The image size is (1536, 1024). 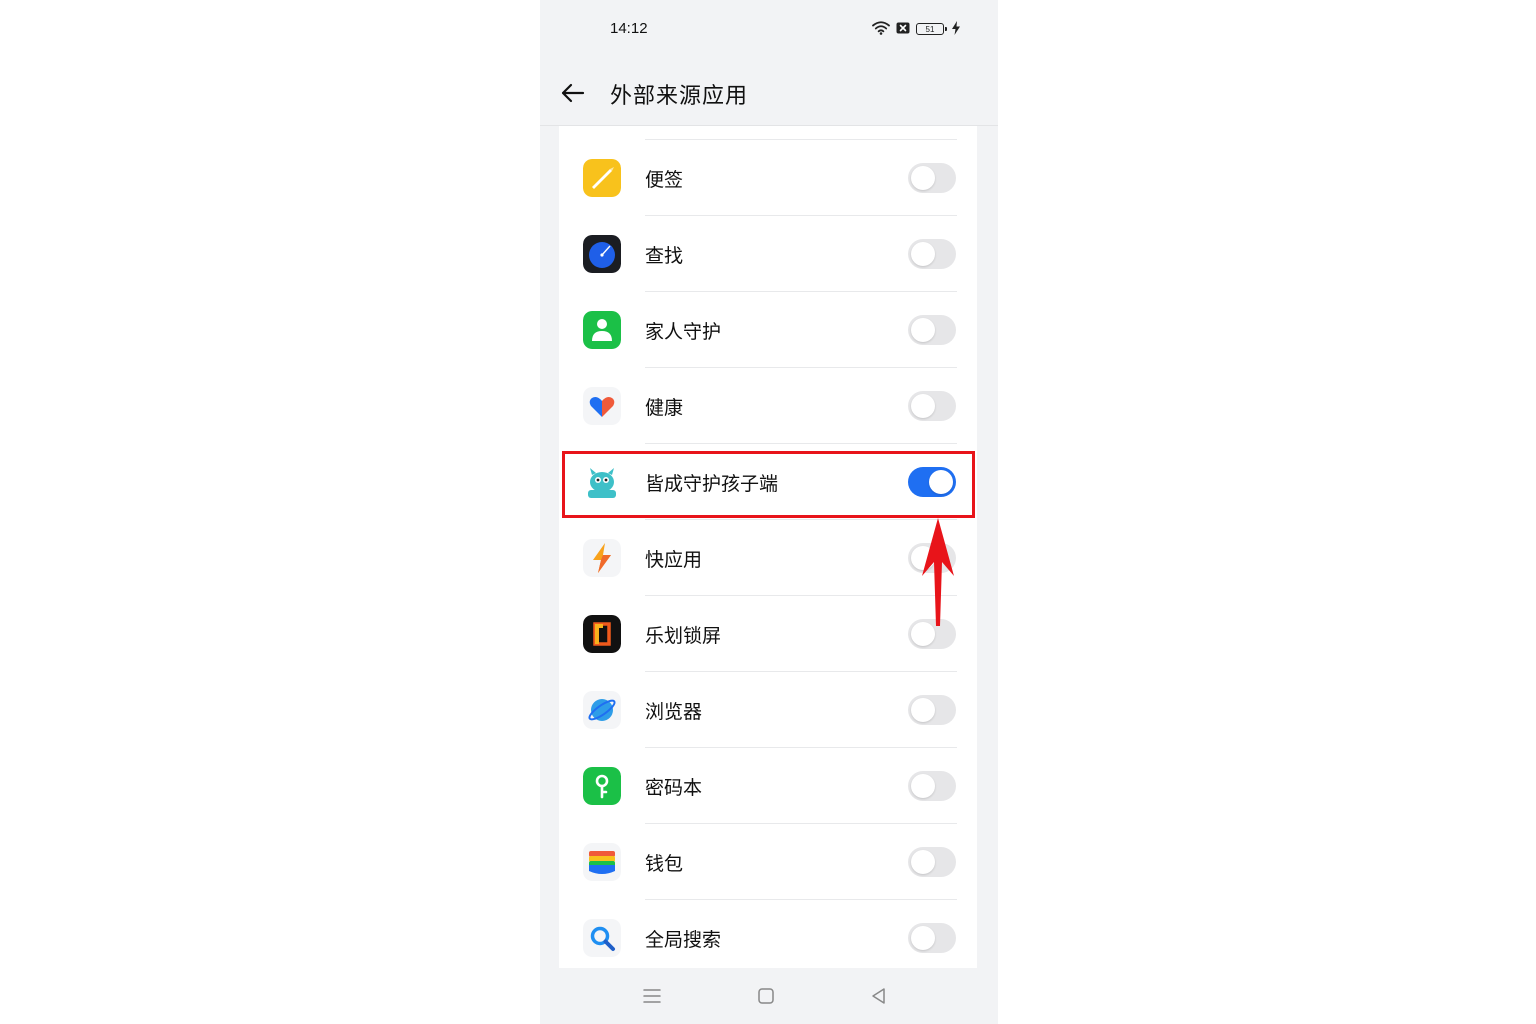 What do you see at coordinates (712, 484) in the screenshot?
I see `app-name: 皆成守护孩子端` at bounding box center [712, 484].